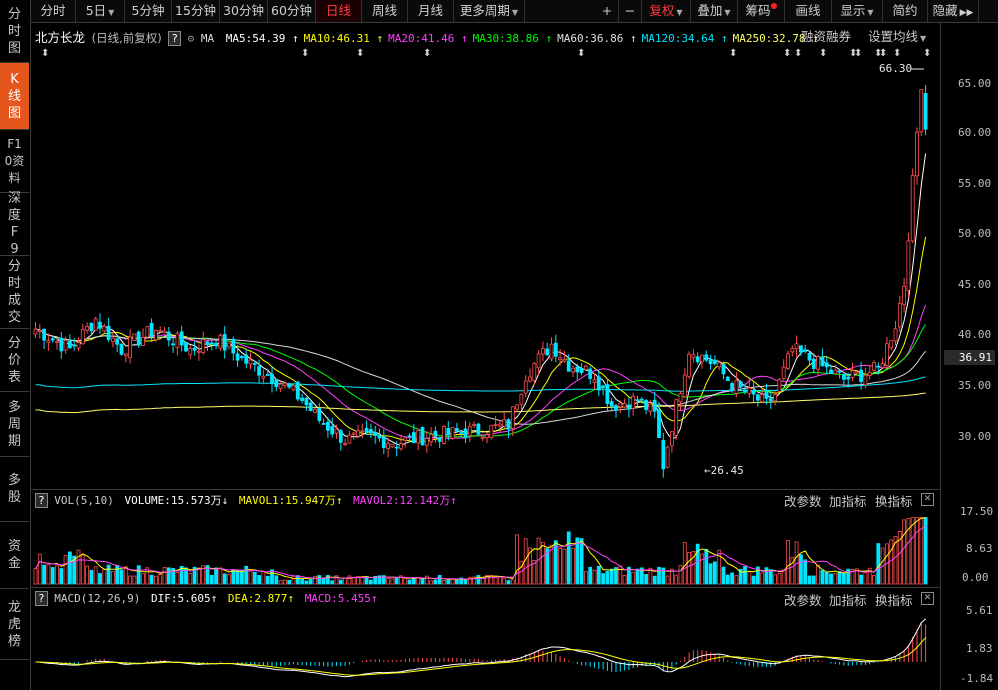  Describe the element at coordinates (196, 11) in the screenshot. I see `tab-15min: 15分钟` at that location.